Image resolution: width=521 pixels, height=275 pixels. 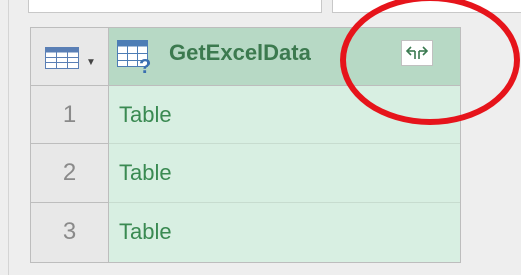 What do you see at coordinates (8, 137) in the screenshot?
I see `pane-divider` at bounding box center [8, 137].